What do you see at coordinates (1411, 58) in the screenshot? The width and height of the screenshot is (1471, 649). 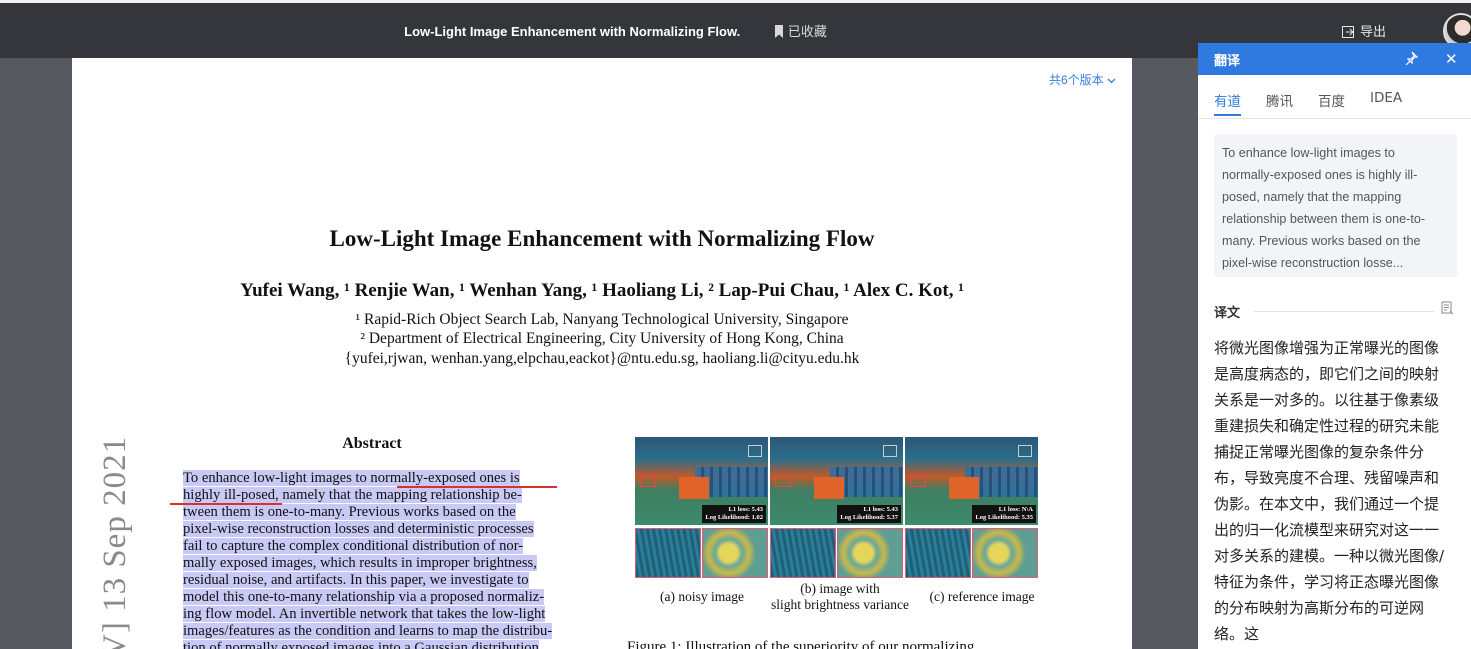 I see `pin-icon` at bounding box center [1411, 58].